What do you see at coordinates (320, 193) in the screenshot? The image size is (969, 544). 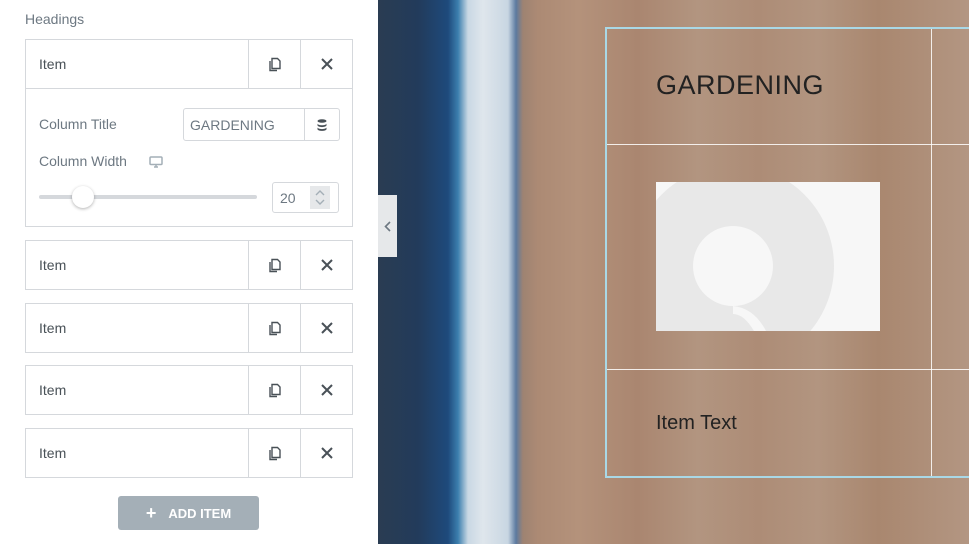 I see `chevron-up-icon` at bounding box center [320, 193].